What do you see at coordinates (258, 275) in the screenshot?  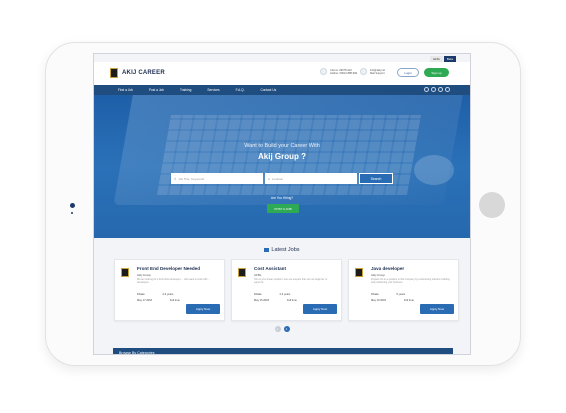 I see `job-company: AFBL` at bounding box center [258, 275].